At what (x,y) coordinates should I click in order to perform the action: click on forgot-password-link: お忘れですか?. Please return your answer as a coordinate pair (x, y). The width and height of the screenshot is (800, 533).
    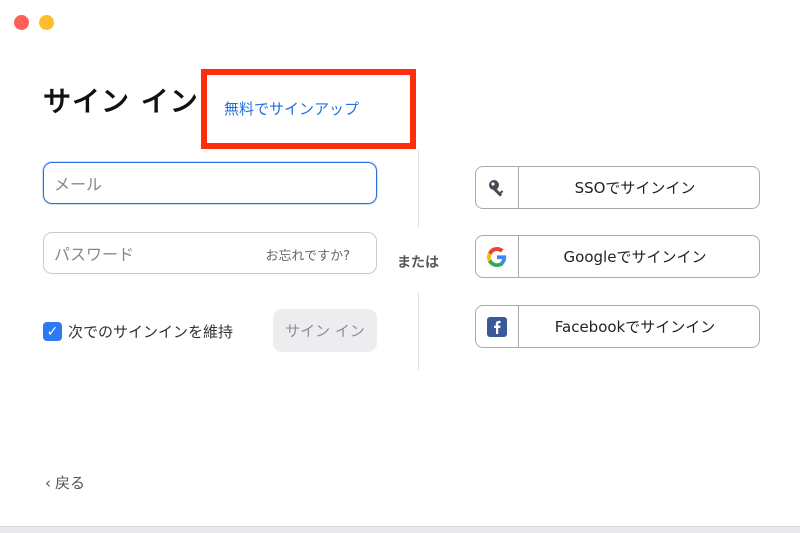
    Looking at the image, I should click on (307, 254).